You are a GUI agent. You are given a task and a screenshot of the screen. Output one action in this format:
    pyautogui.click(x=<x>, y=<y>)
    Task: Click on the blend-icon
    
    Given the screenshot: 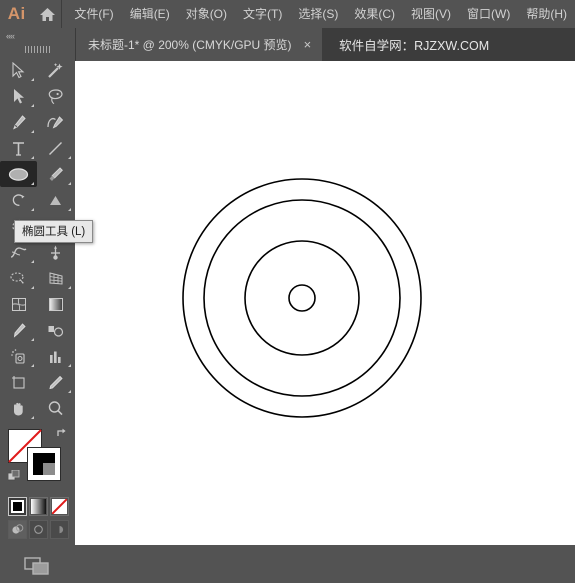 What is the action you would take?
    pyautogui.click(x=56, y=331)
    